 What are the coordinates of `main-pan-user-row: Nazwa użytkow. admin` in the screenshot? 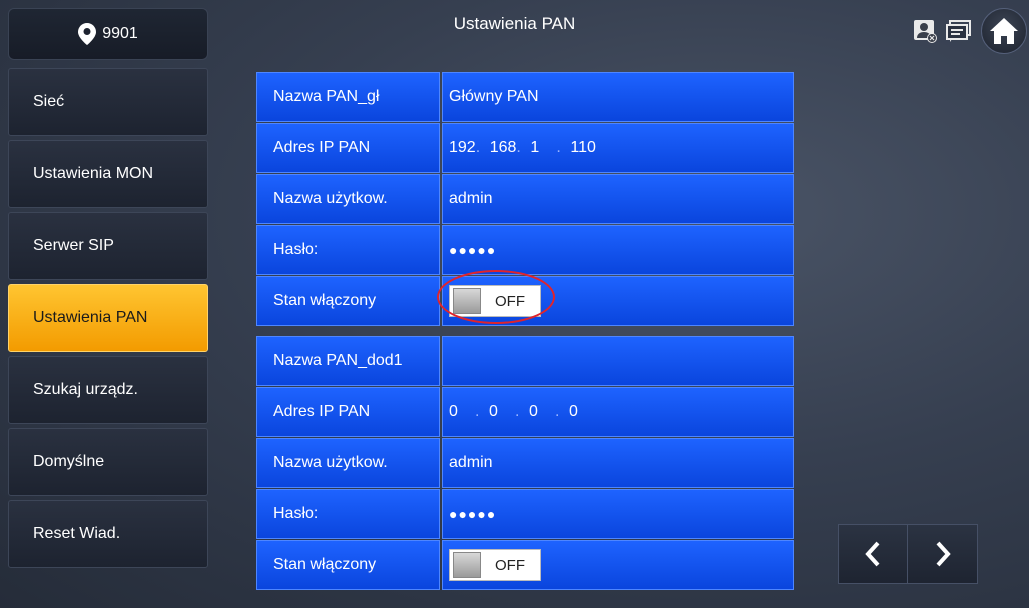 It's located at (525, 199).